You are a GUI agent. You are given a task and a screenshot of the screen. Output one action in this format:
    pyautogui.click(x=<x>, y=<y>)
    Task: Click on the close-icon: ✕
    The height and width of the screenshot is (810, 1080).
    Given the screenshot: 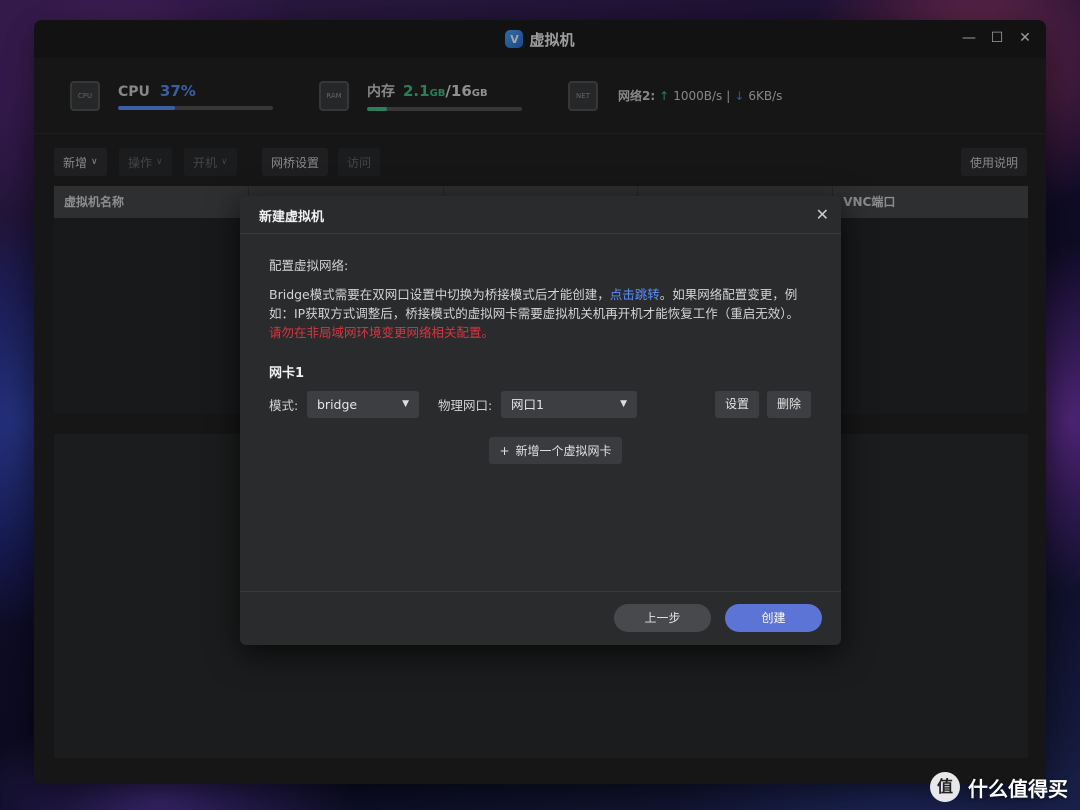 What is the action you would take?
    pyautogui.click(x=822, y=214)
    